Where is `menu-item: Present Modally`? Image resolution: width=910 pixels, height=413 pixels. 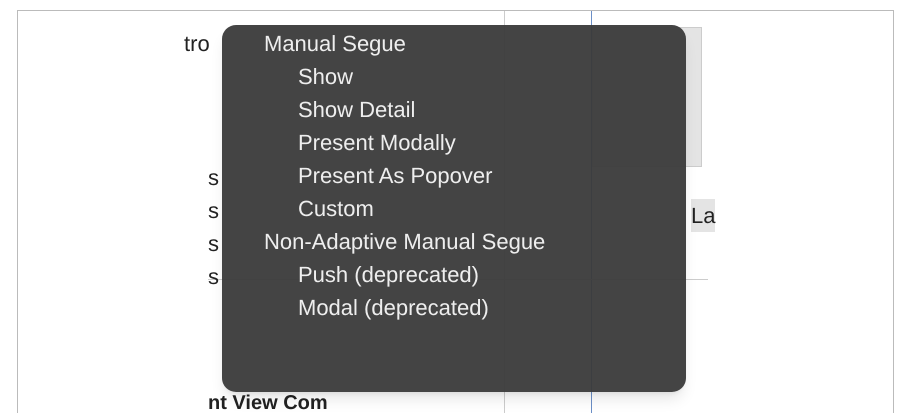 menu-item: Present Modally is located at coordinates (454, 142).